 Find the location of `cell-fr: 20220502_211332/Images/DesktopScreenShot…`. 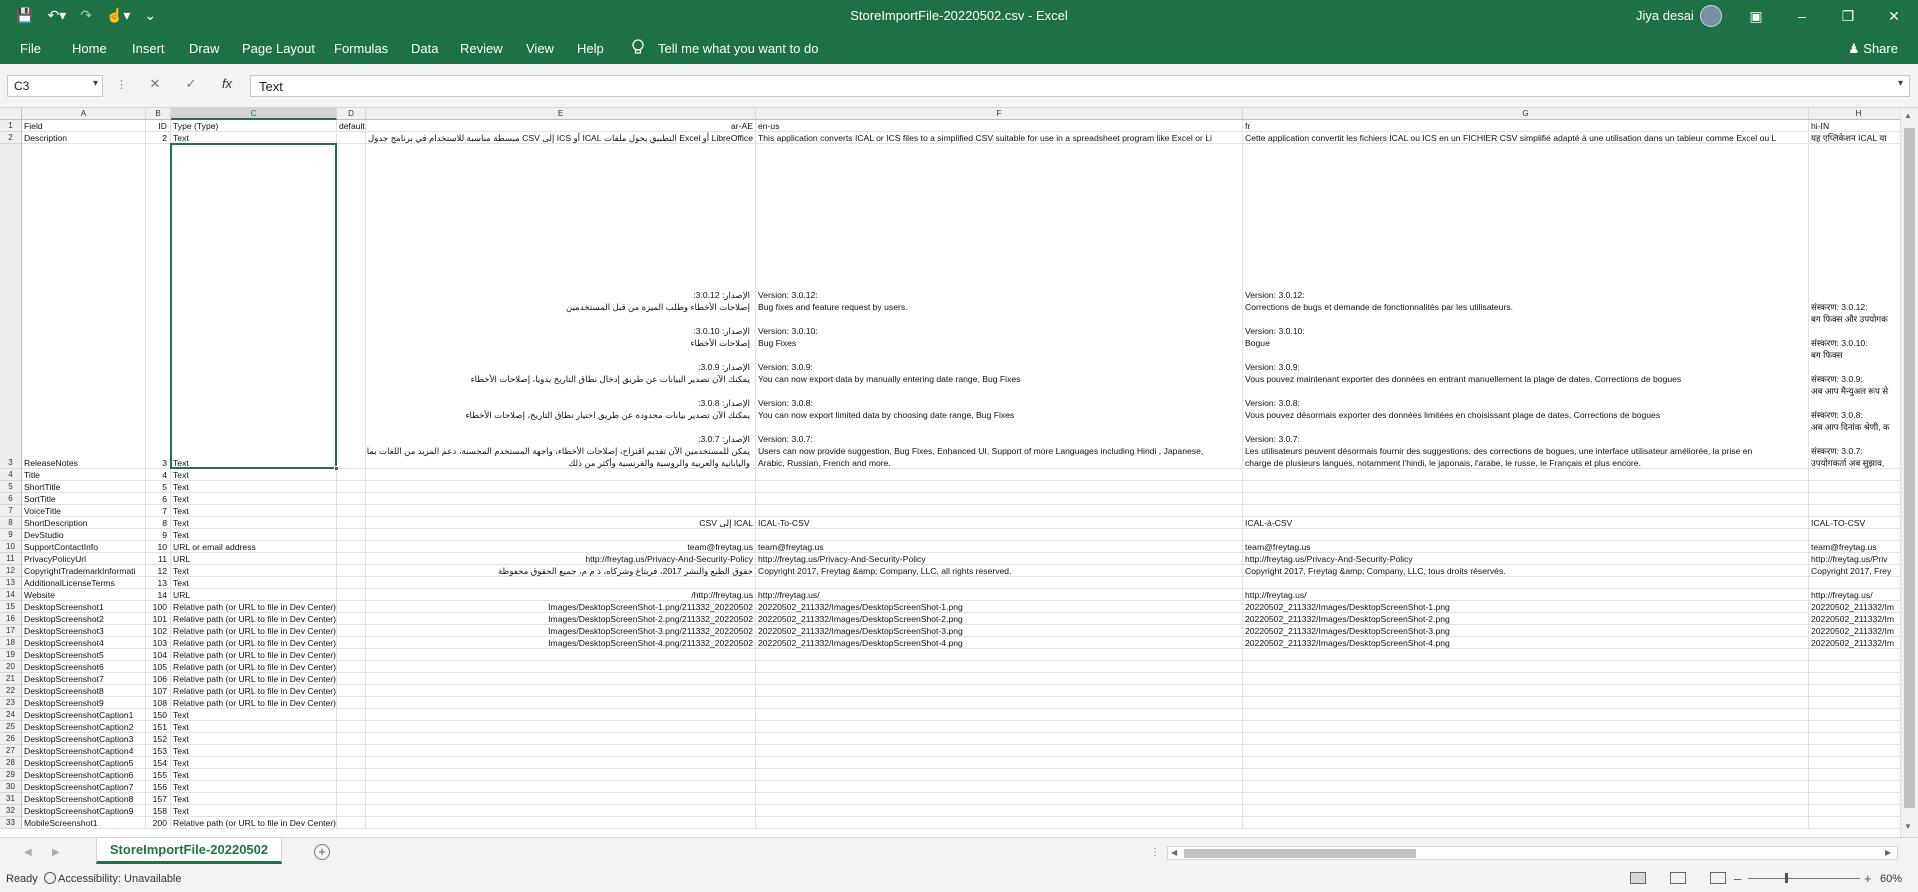

cell-fr: 20220502_211332/Images/DesktopScreenShot… is located at coordinates (1525, 607).